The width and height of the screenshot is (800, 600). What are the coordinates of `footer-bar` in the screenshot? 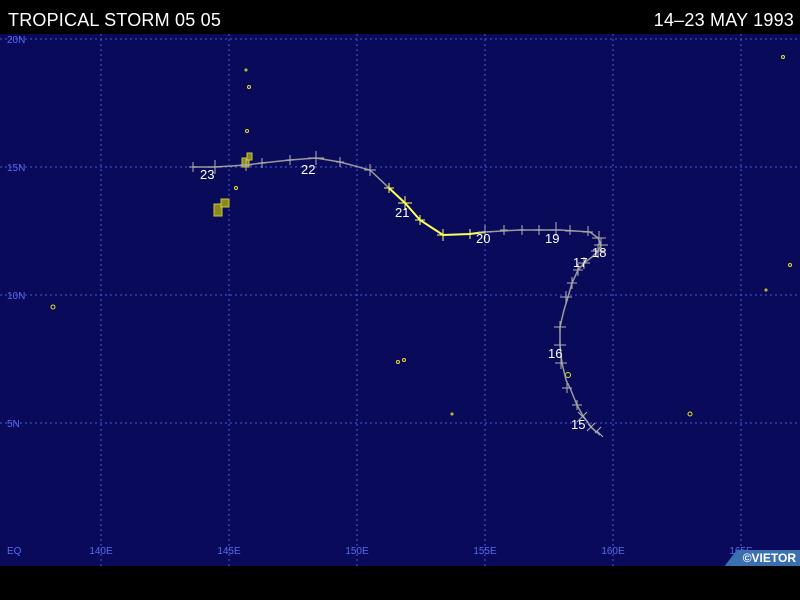 It's located at (400, 583).